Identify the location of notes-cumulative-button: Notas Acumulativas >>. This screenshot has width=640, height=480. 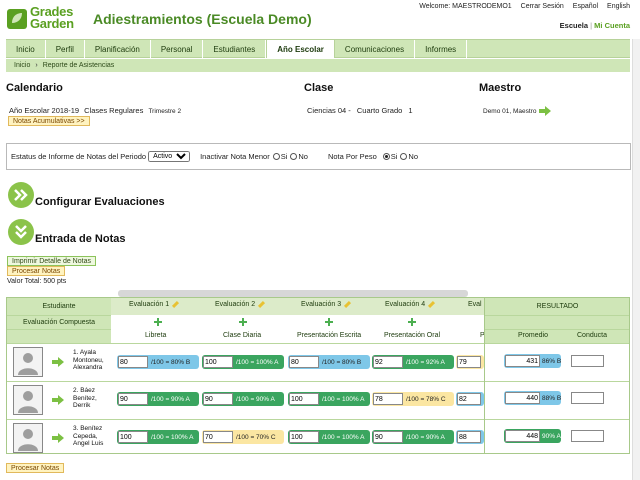
(49, 121).